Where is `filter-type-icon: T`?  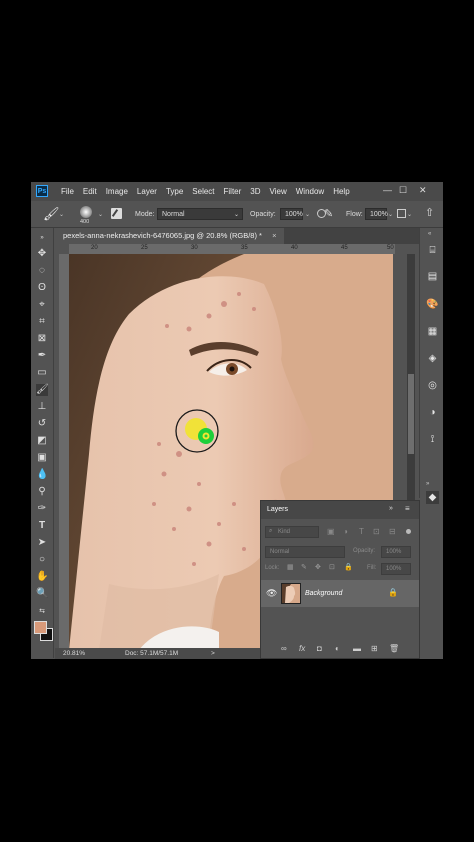
filter-type-icon: T is located at coordinates (361, 531).